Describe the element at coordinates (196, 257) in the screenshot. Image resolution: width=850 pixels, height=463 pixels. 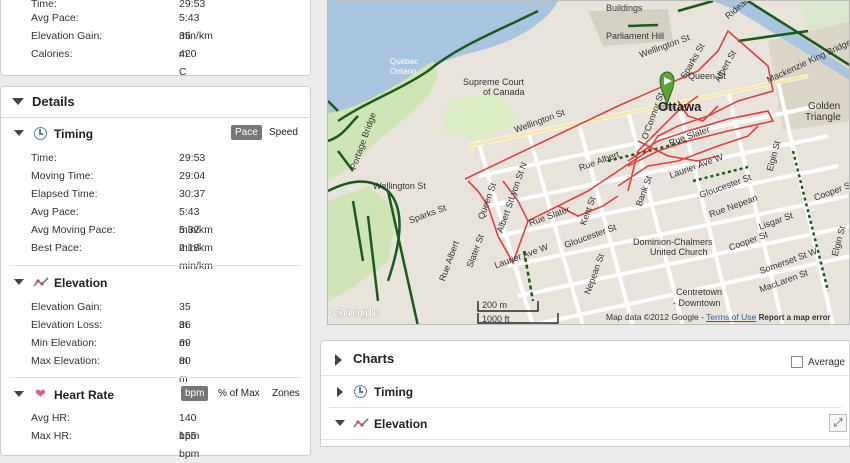
I see `timing-row-value: 2:18 min/km` at that location.